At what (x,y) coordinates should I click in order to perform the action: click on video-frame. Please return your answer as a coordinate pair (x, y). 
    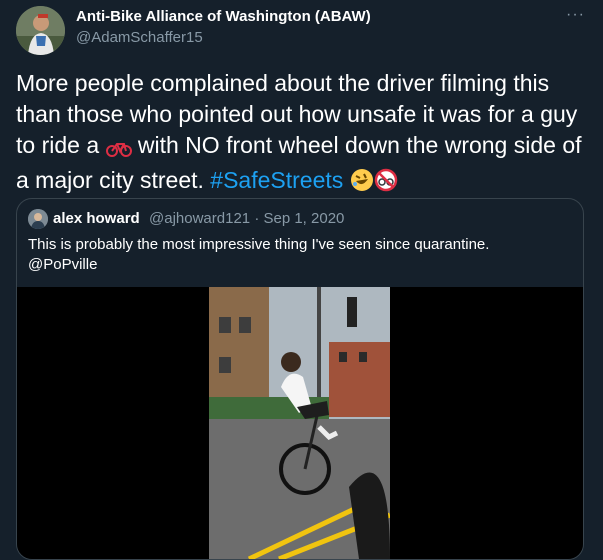
    Looking at the image, I should click on (299, 423).